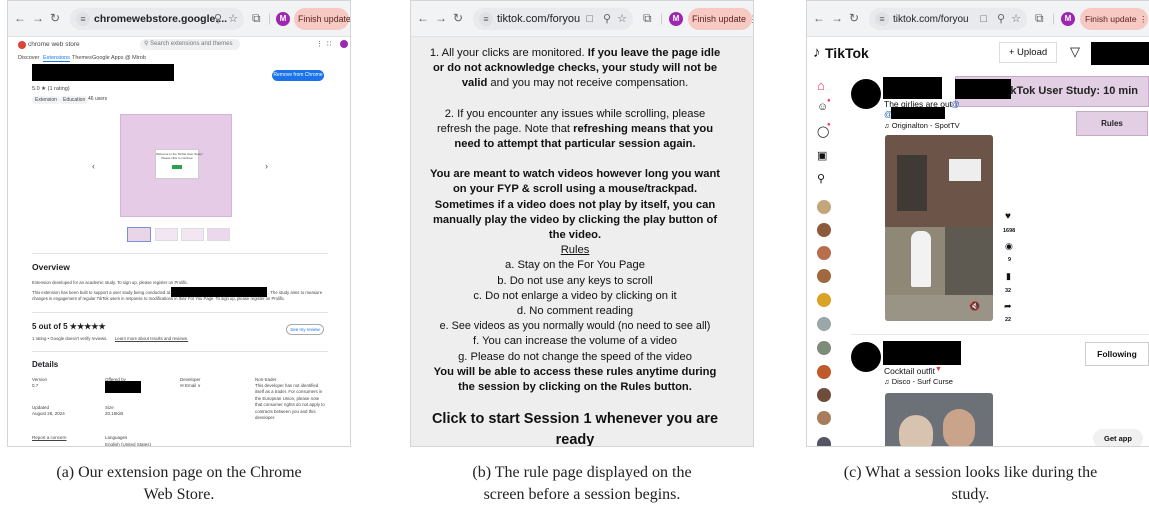  What do you see at coordinates (922, 125) in the screenshot?
I see `post-1-sound: ♫ Originalton - SpotTV` at bounding box center [922, 125].